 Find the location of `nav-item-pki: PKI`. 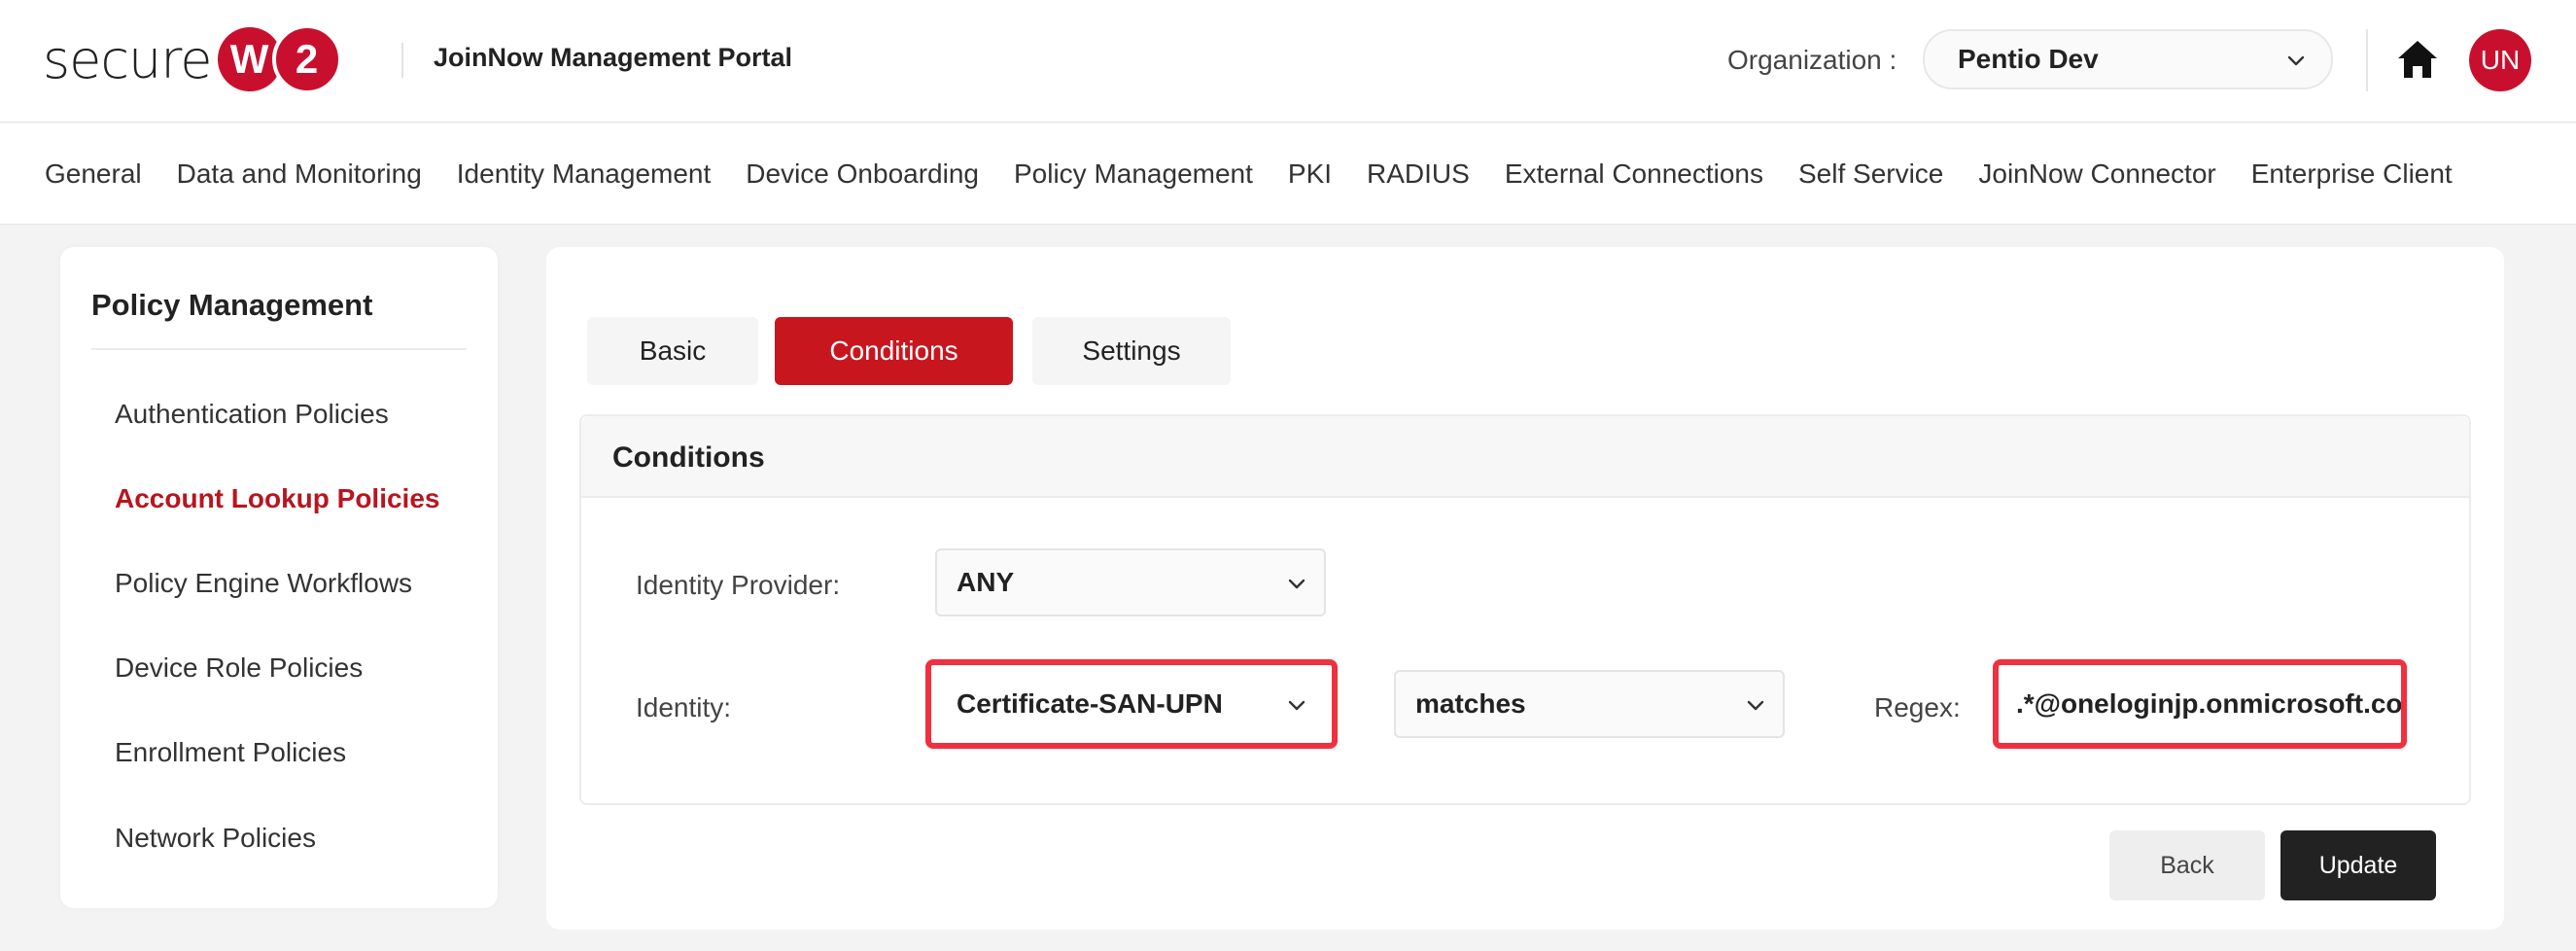

nav-item-pki: PKI is located at coordinates (1310, 174).